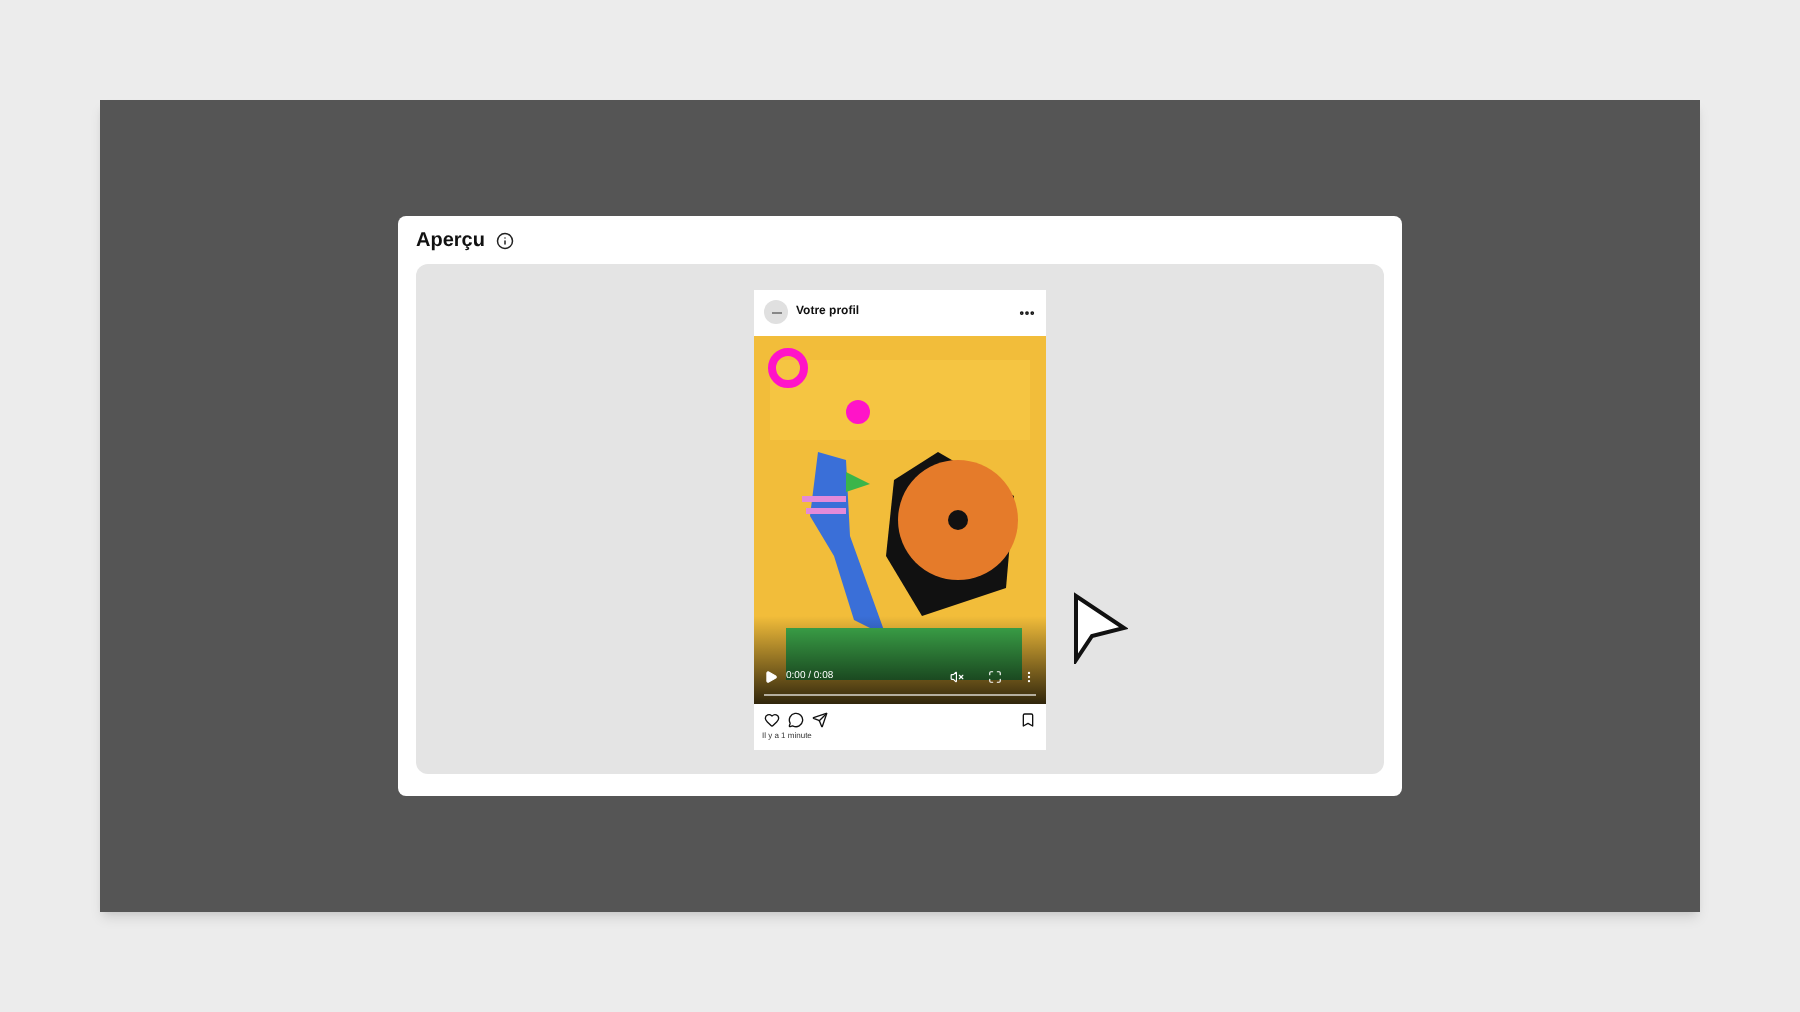  Describe the element at coordinates (505, 240) in the screenshot. I see `info-icon` at that location.